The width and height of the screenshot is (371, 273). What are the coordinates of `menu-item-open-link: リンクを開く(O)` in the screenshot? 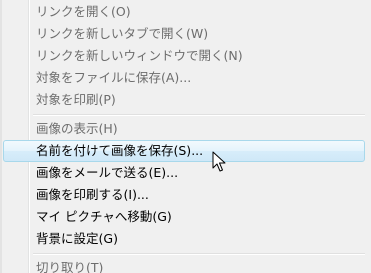 It's located at (184, 12).